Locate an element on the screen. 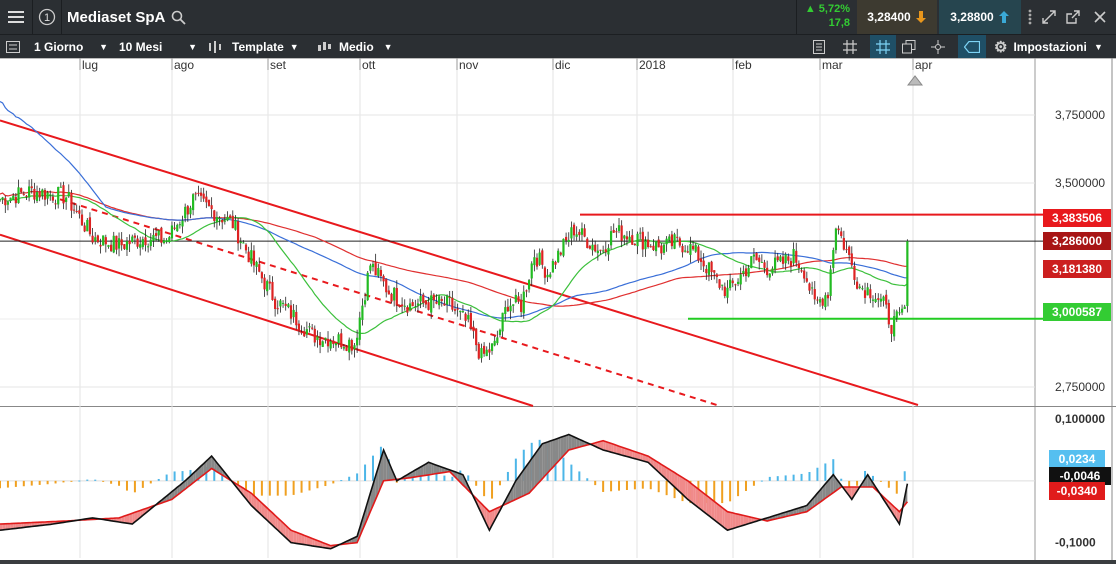 This screenshot has width=1116, height=564. chevron-down-icon: ▼ is located at coordinates (103, 47).